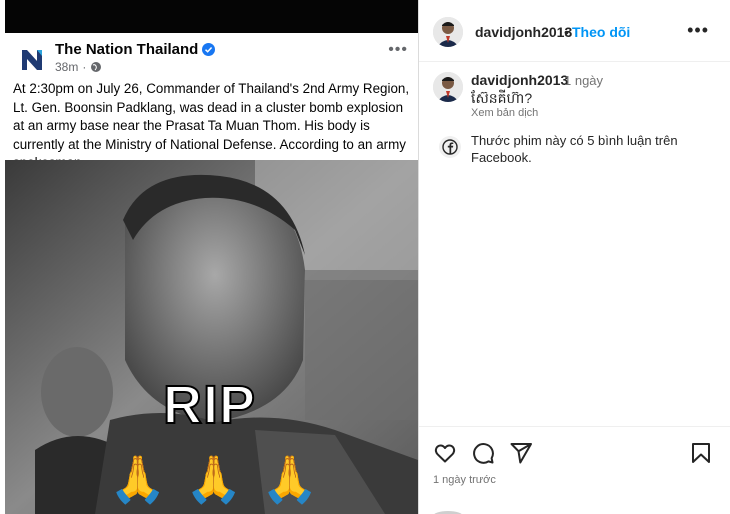 This screenshot has height=514, width=730. Describe the element at coordinates (450, 147) in the screenshot. I see `facebook-icon` at that location.